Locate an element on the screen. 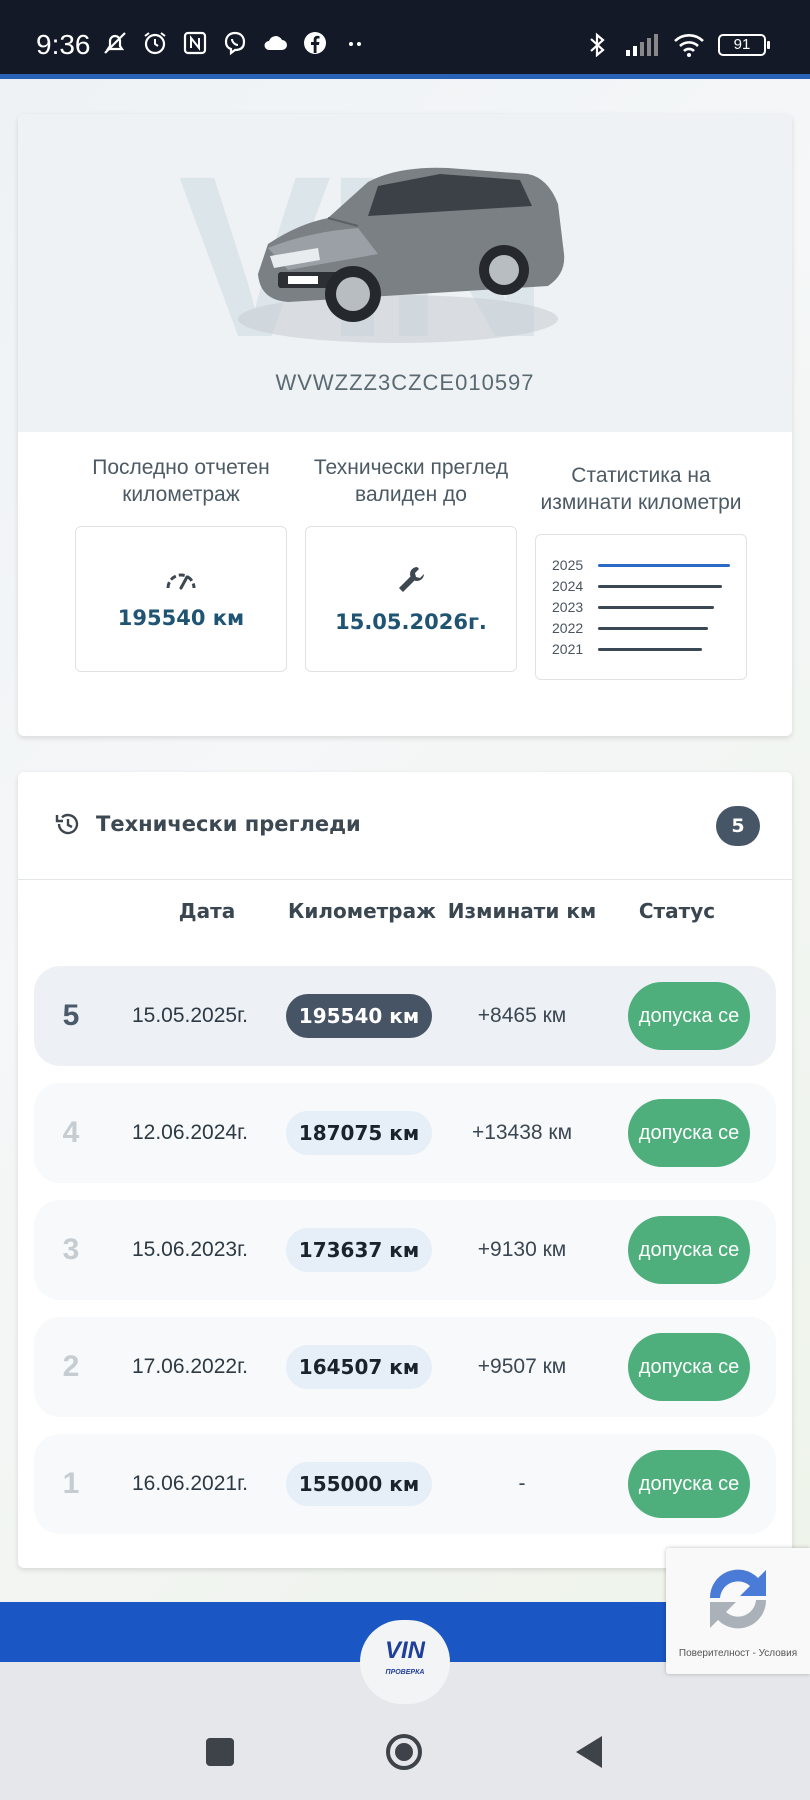 The width and height of the screenshot is (810, 1800). inspection-title: Технически преглед валиден до is located at coordinates (411, 481).